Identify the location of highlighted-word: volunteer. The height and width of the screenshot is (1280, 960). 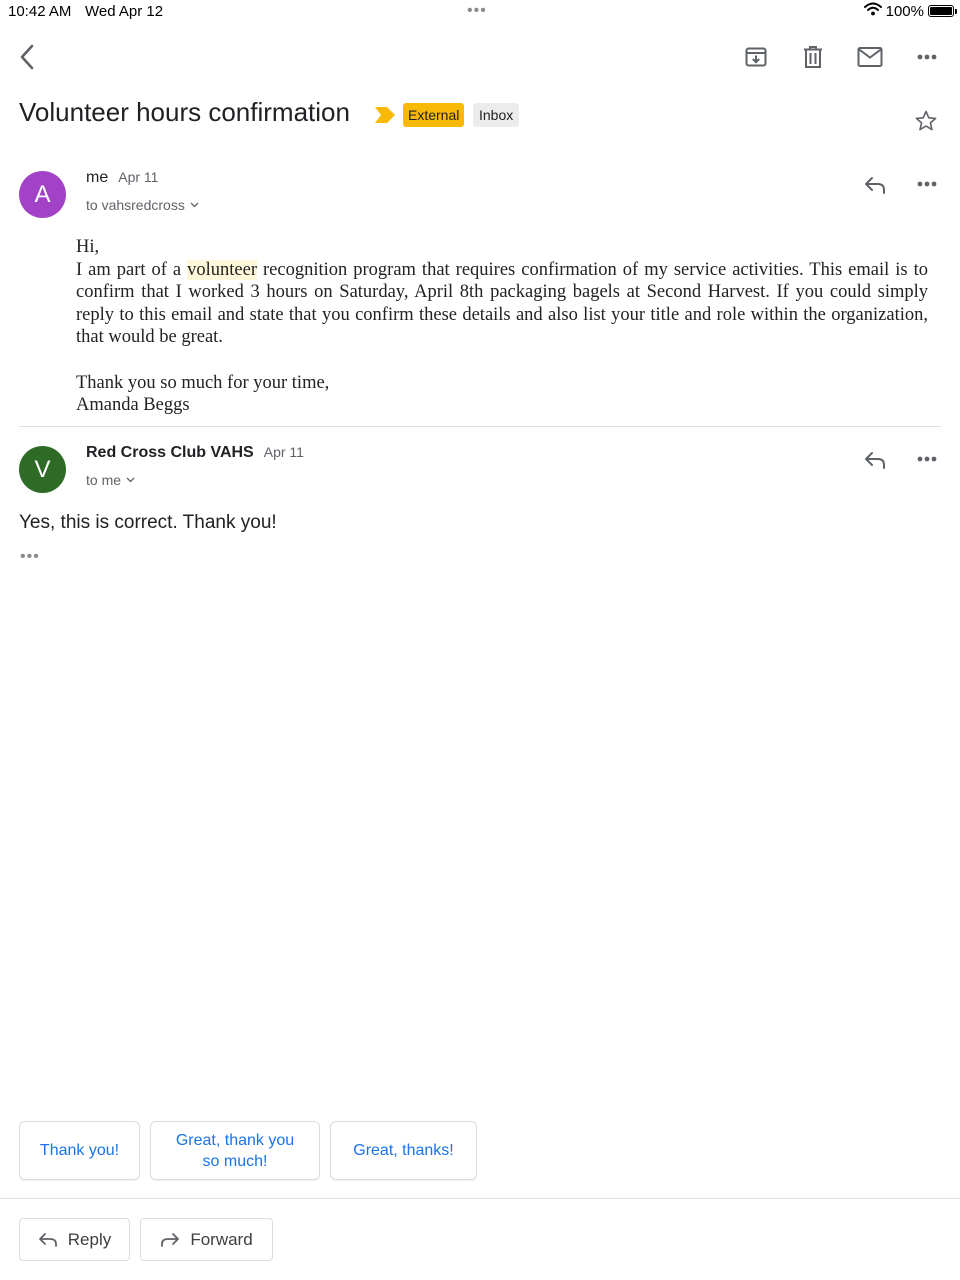
(222, 269).